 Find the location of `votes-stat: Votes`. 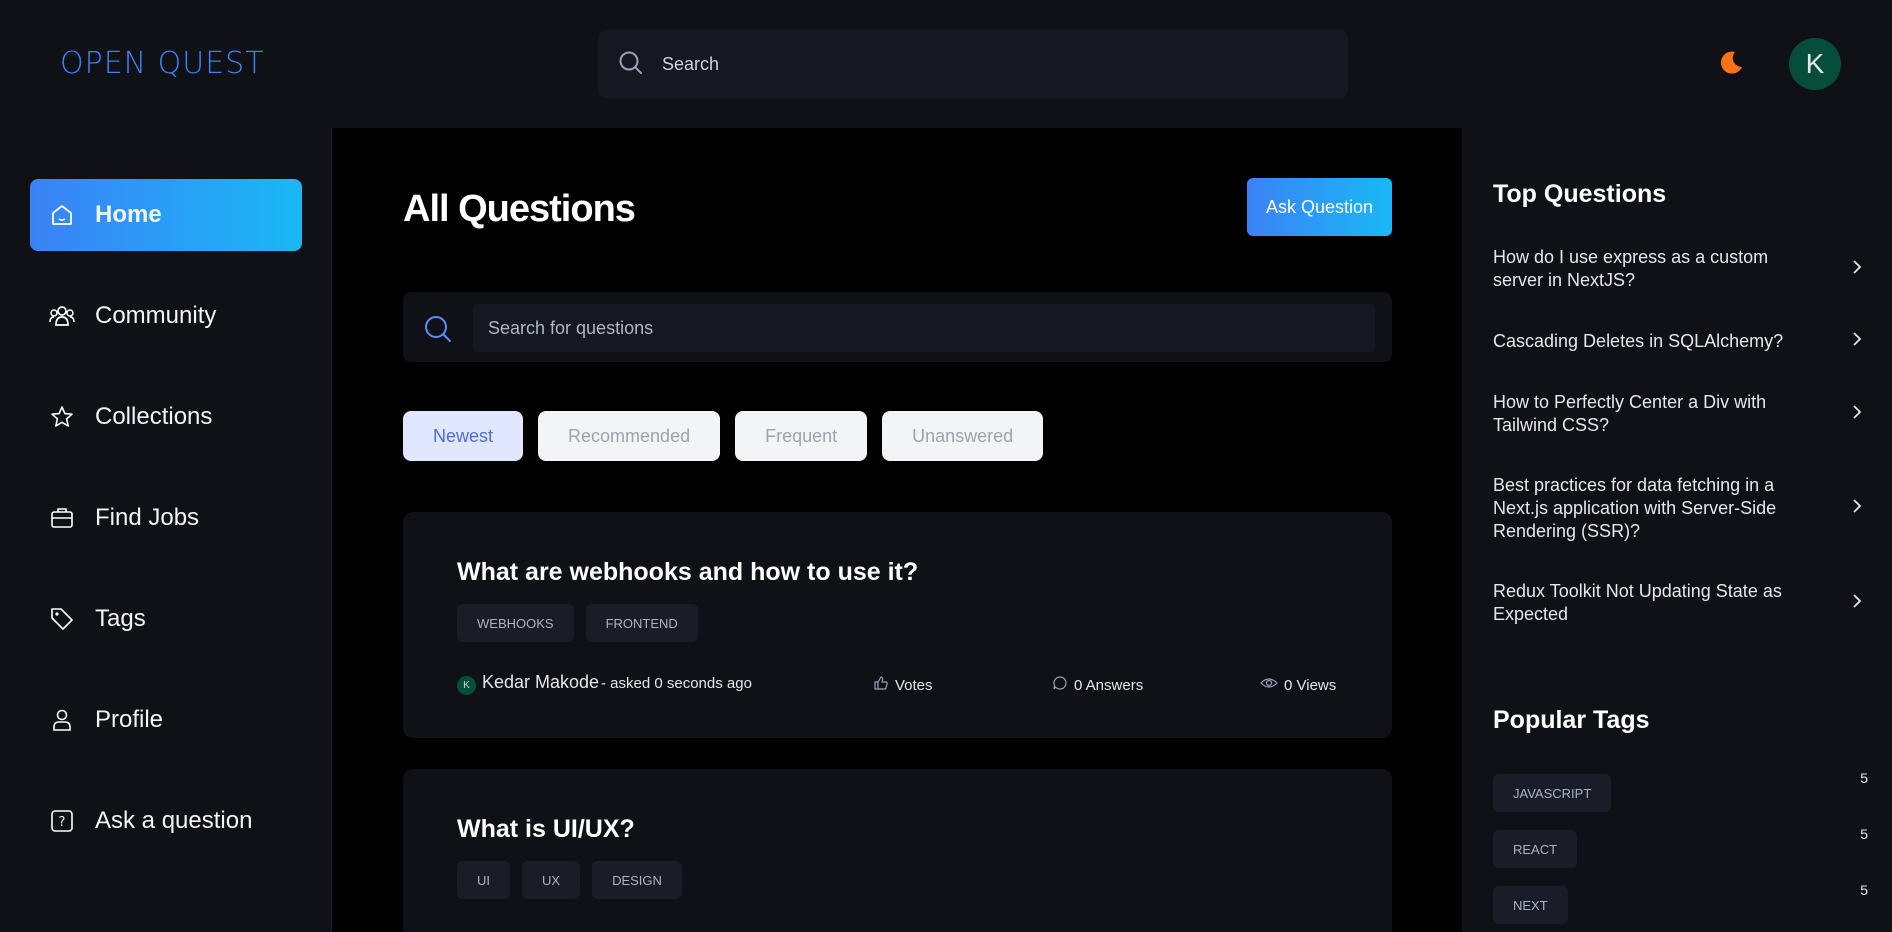

votes-stat: Votes is located at coordinates (903, 685).